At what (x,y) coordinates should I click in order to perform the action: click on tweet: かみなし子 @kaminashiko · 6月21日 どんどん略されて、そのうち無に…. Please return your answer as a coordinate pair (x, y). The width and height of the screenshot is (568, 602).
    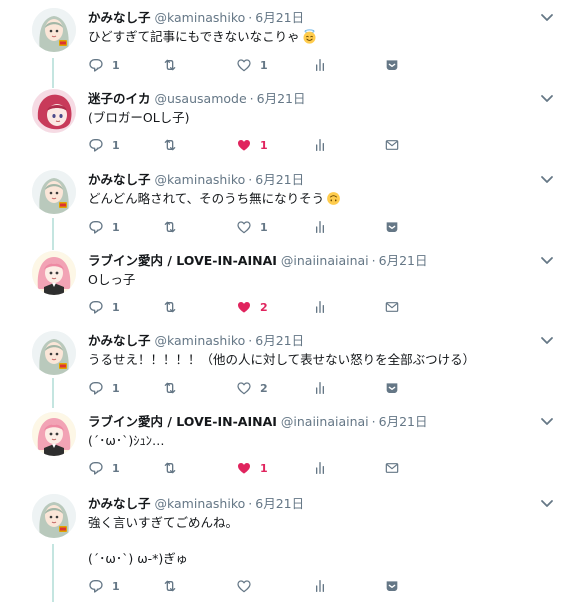
    Looking at the image, I should click on (284, 206).